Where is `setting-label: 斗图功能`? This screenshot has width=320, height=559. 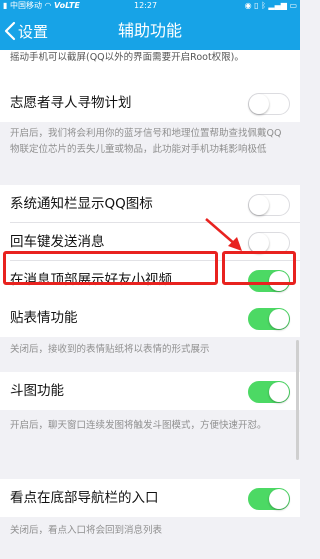 setting-label: 斗图功能 is located at coordinates (37, 391).